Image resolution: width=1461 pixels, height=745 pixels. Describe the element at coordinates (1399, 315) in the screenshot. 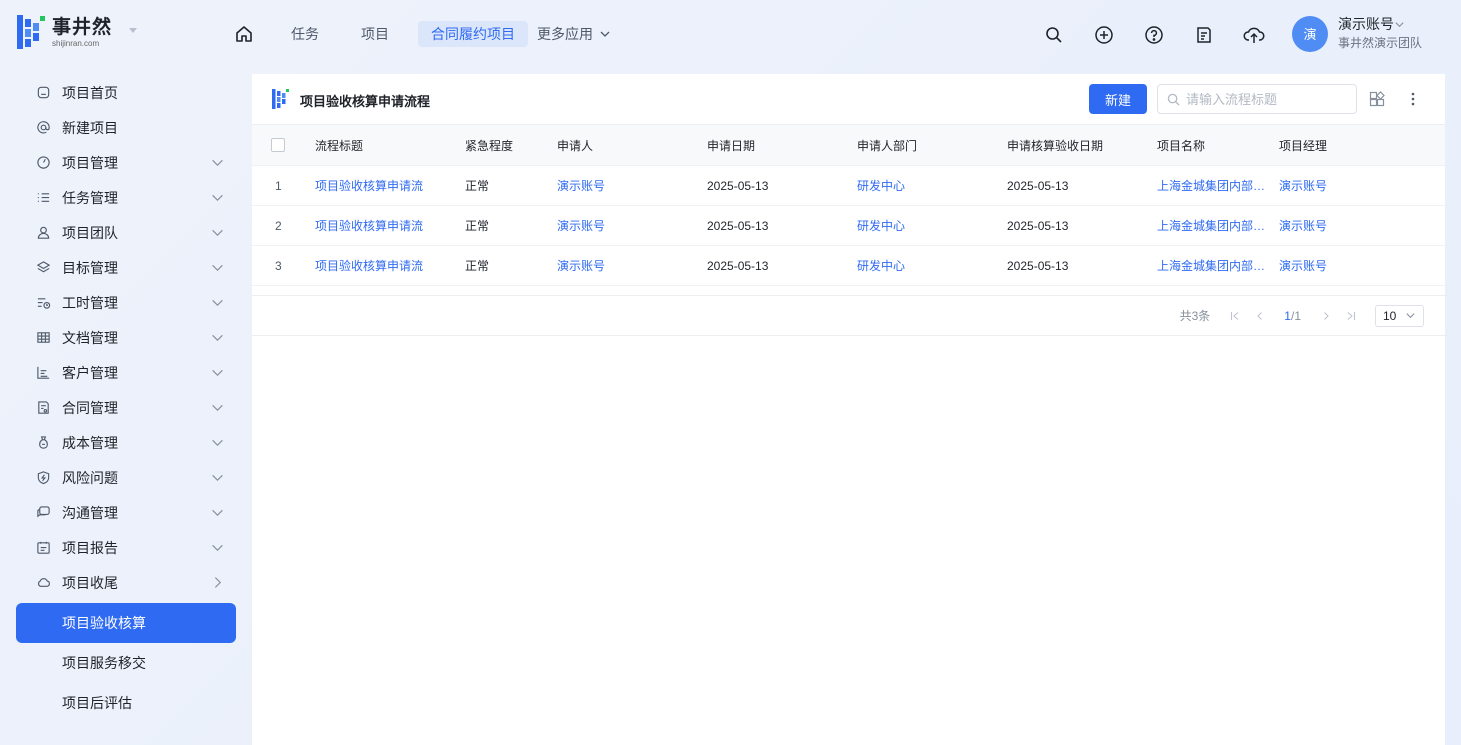

I see `page-size-select: 10` at that location.